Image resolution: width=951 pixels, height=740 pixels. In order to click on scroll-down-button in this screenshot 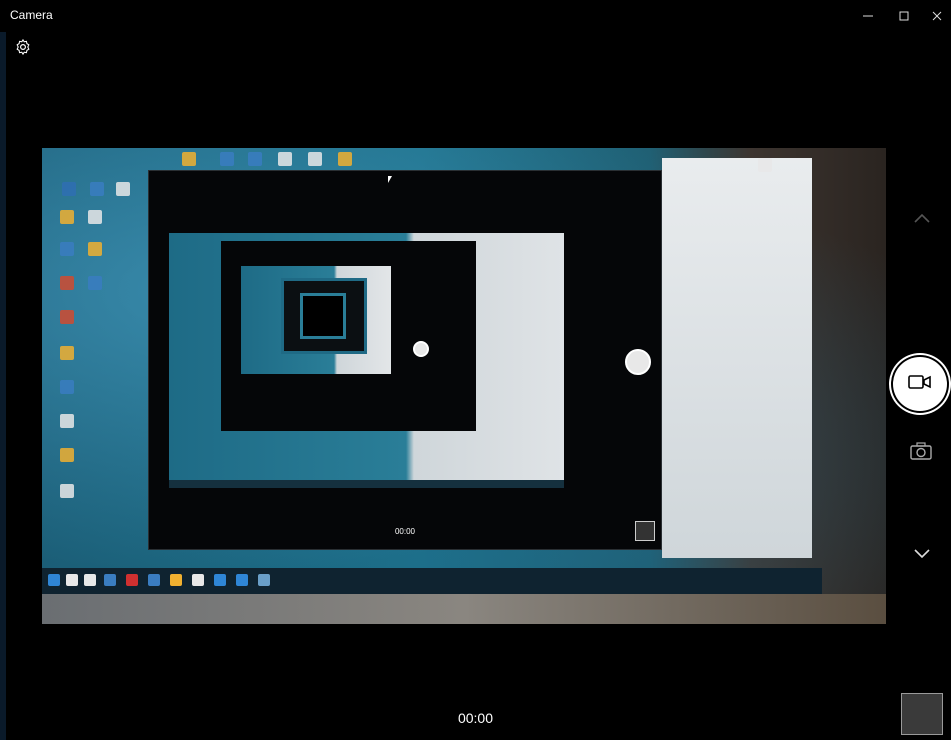, I will do `click(922, 556)`.